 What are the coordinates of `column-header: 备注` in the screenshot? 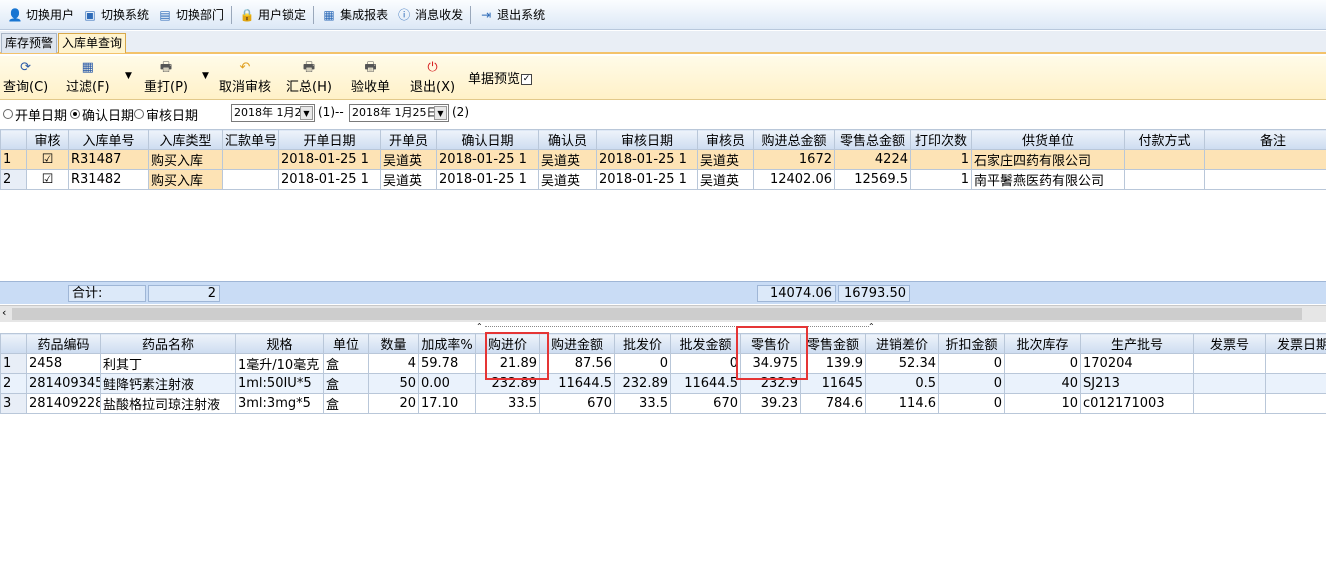 It's located at (1265, 139).